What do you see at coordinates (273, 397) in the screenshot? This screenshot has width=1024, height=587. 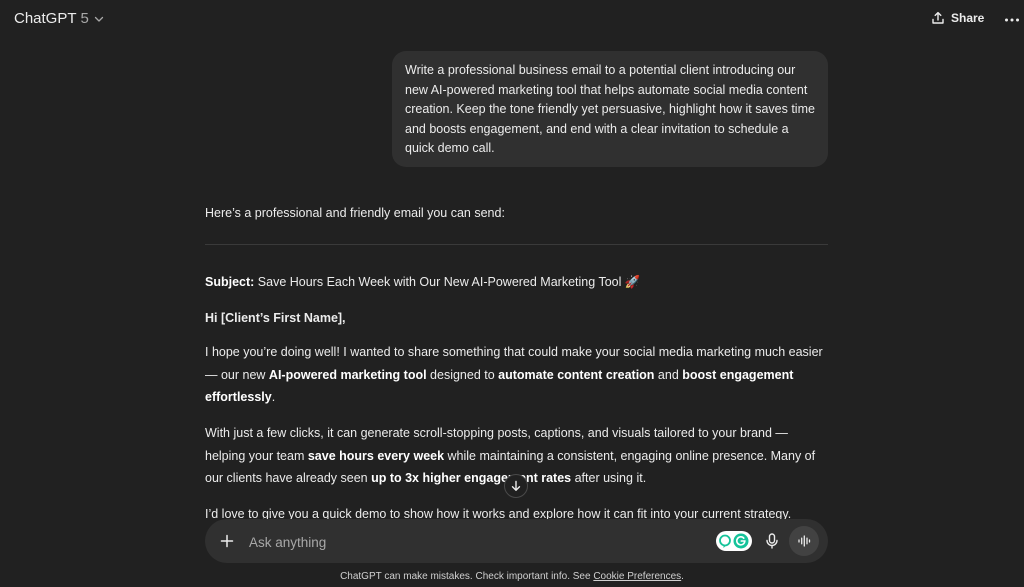 I see `p1-text-4: .` at bounding box center [273, 397].